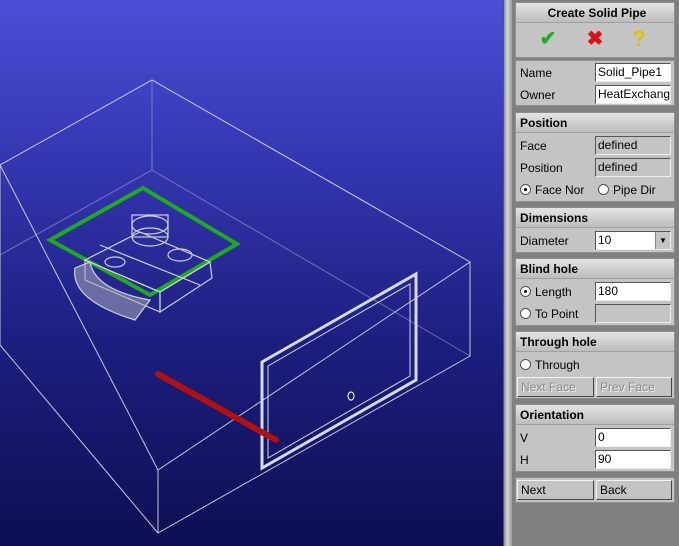 The height and width of the screenshot is (546, 679). I want to click on panel-splitter, so click(507, 273).